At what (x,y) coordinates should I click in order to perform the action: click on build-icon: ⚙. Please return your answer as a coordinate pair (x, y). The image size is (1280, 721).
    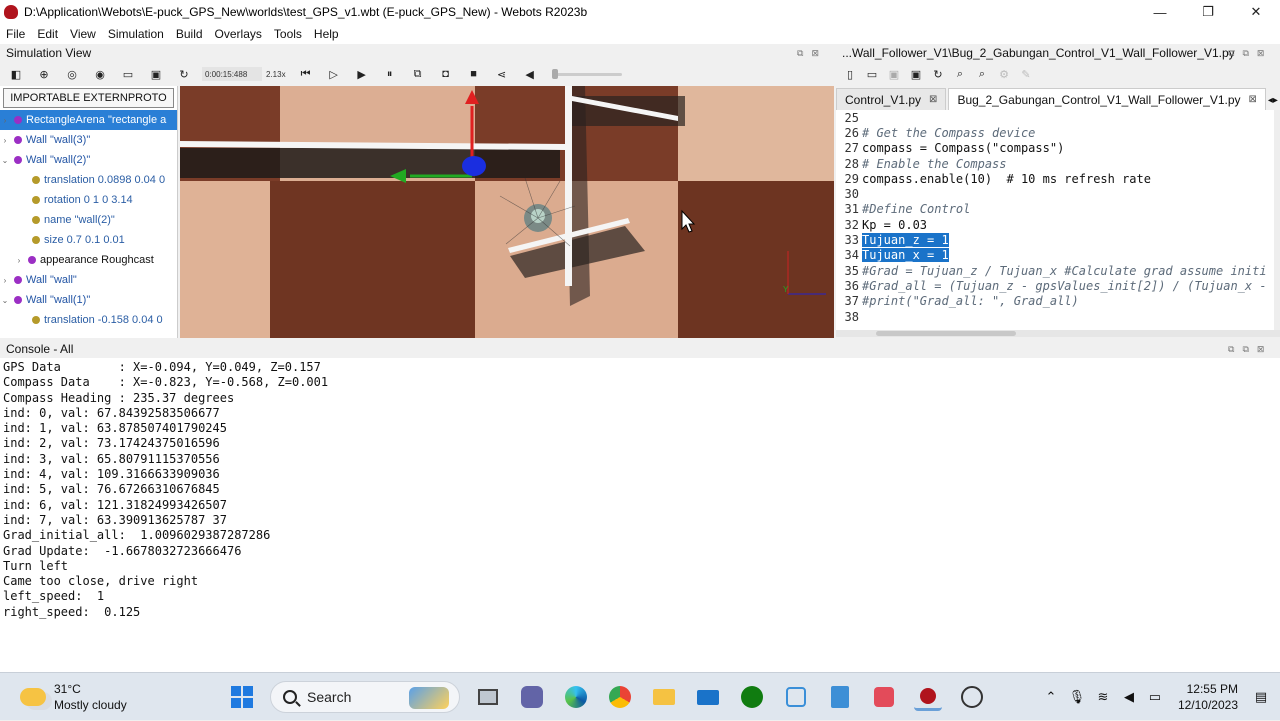
    Looking at the image, I should click on (1004, 74).